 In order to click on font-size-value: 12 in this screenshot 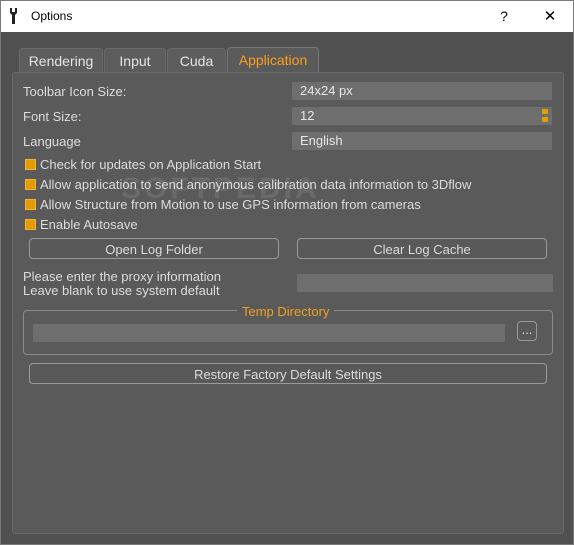, I will do `click(307, 115)`.